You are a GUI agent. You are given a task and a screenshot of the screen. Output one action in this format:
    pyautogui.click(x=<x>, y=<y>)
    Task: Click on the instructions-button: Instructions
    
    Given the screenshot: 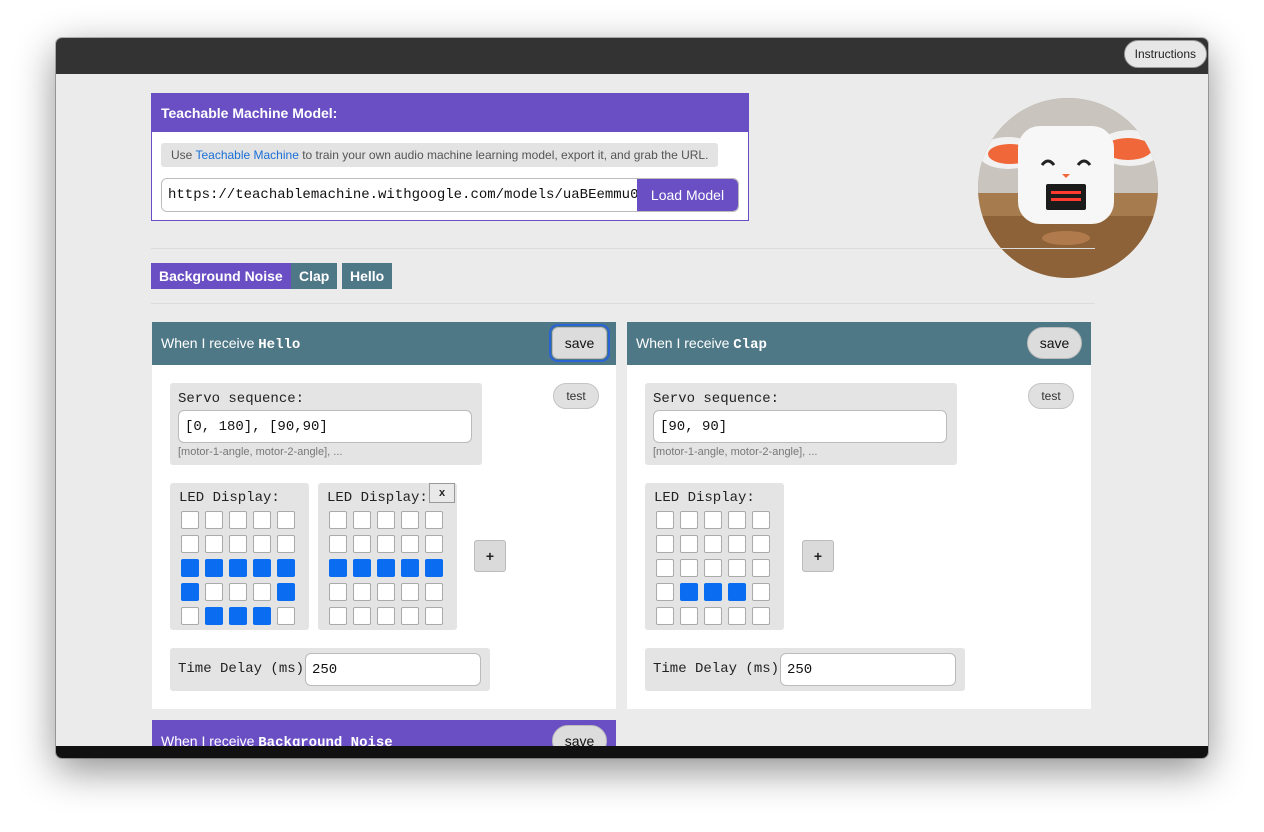 What is the action you would take?
    pyautogui.click(x=1165, y=54)
    